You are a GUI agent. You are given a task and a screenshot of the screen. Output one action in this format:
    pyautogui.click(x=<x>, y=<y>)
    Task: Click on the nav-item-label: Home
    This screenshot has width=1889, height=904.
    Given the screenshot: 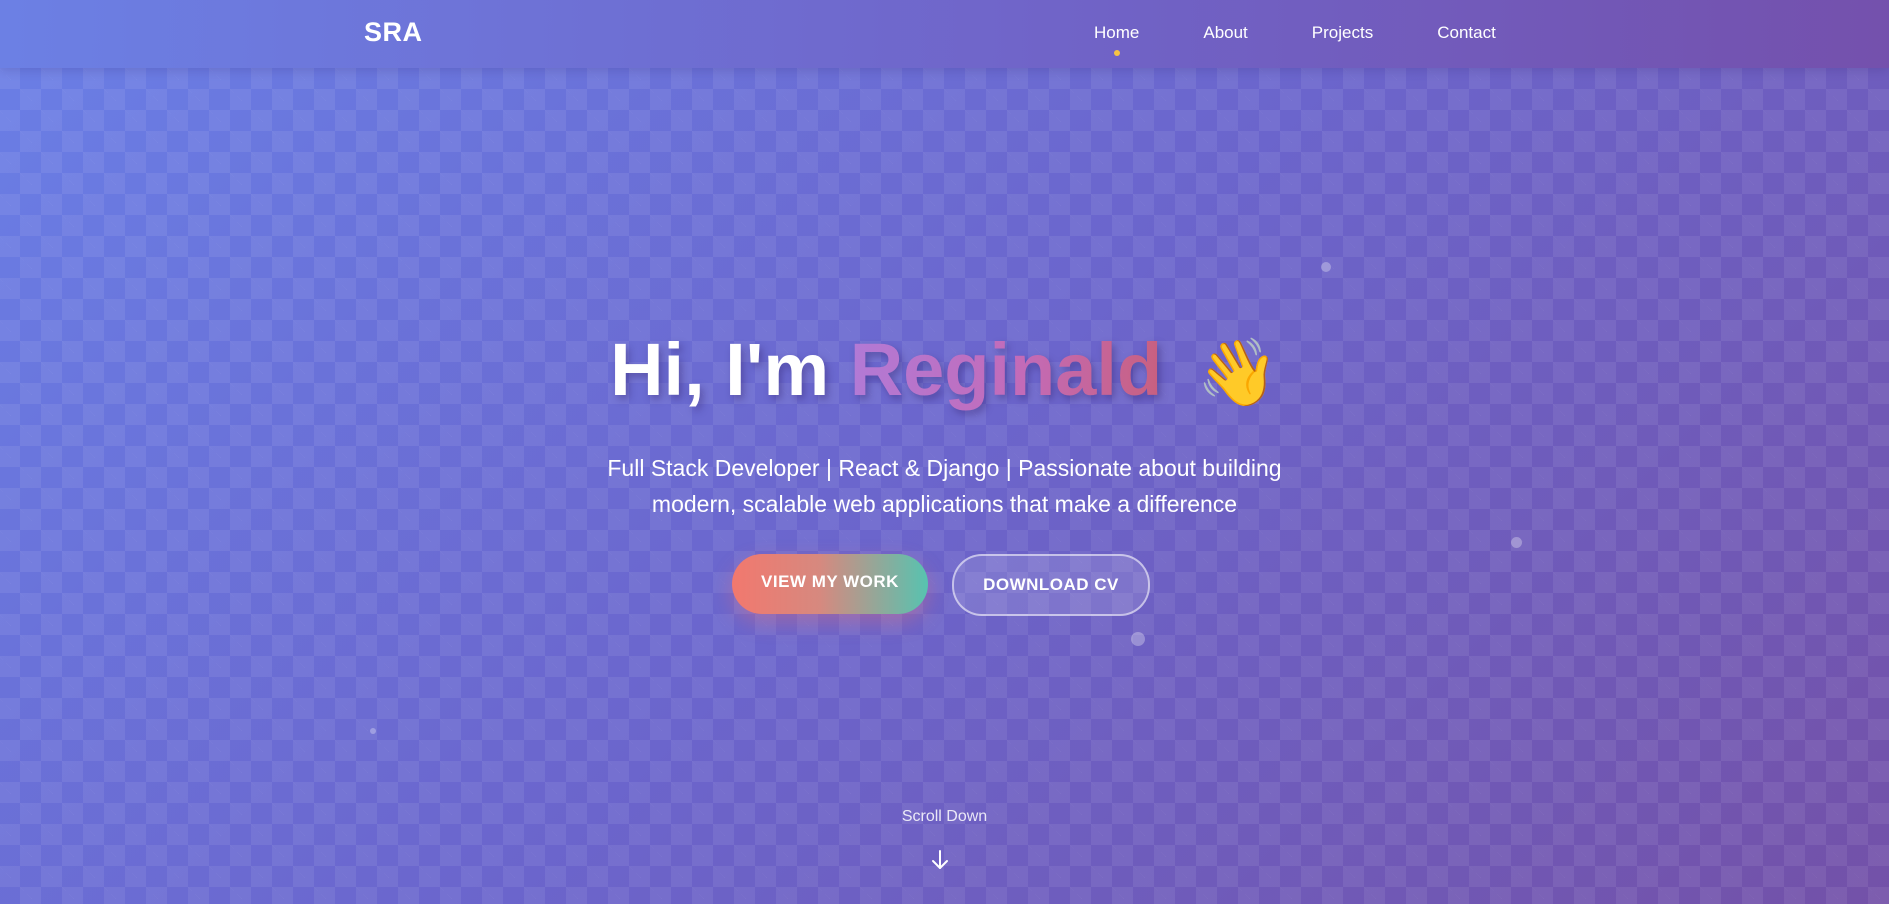 What is the action you would take?
    pyautogui.click(x=1117, y=32)
    